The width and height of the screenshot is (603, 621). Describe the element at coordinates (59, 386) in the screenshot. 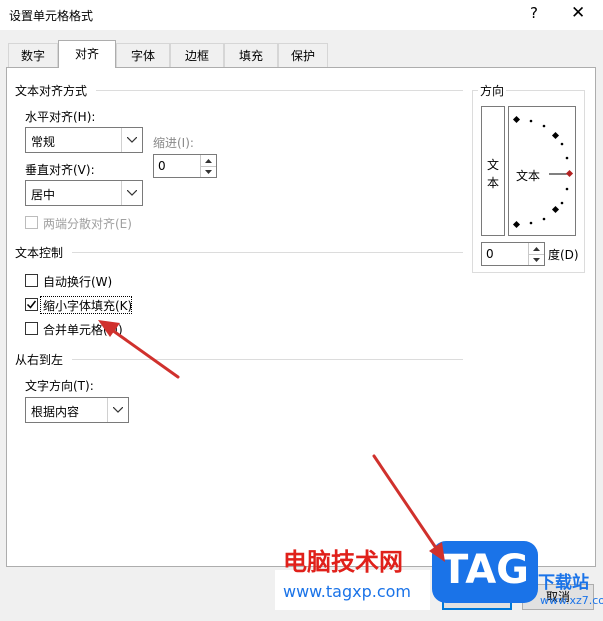

I see `text-direction-label: 文字方向(T):` at that location.